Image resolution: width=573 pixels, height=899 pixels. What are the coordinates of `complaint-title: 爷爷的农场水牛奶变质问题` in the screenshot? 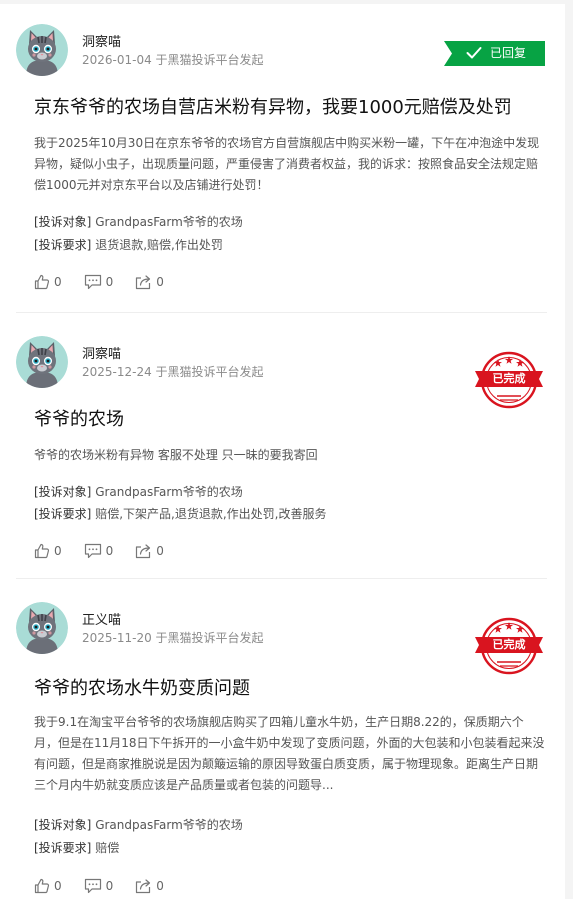 It's located at (290, 689).